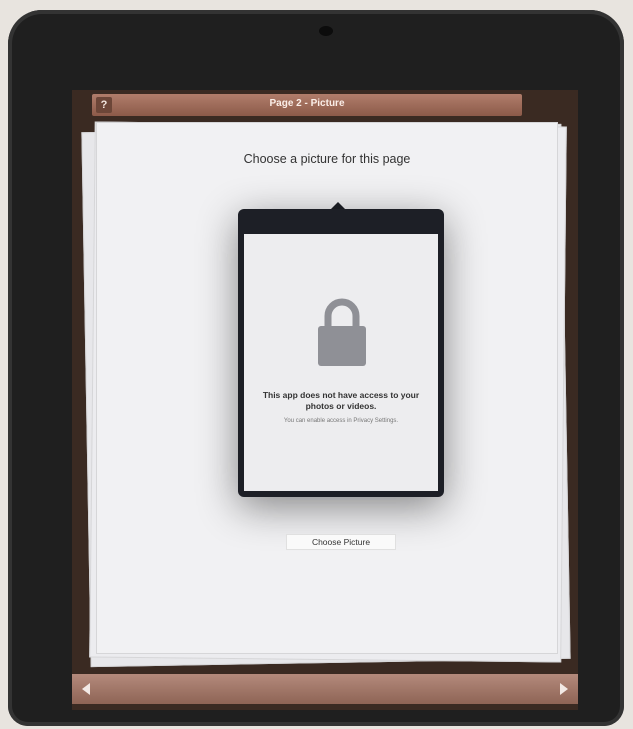 The height and width of the screenshot is (729, 633). What do you see at coordinates (342, 332) in the screenshot?
I see `lock-icon` at bounding box center [342, 332].